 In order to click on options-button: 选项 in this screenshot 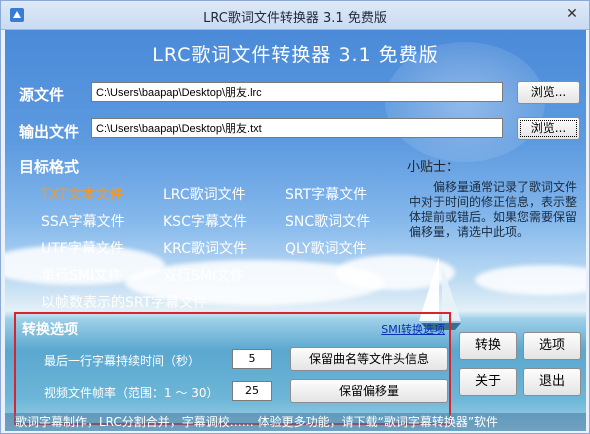, I will do `click(552, 346)`.